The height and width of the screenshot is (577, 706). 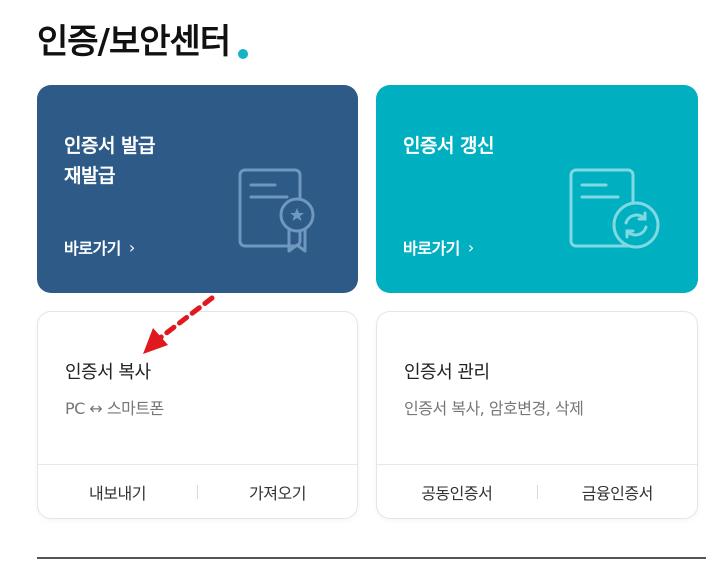 What do you see at coordinates (614, 208) in the screenshot?
I see `certificate-renew-icon` at bounding box center [614, 208].